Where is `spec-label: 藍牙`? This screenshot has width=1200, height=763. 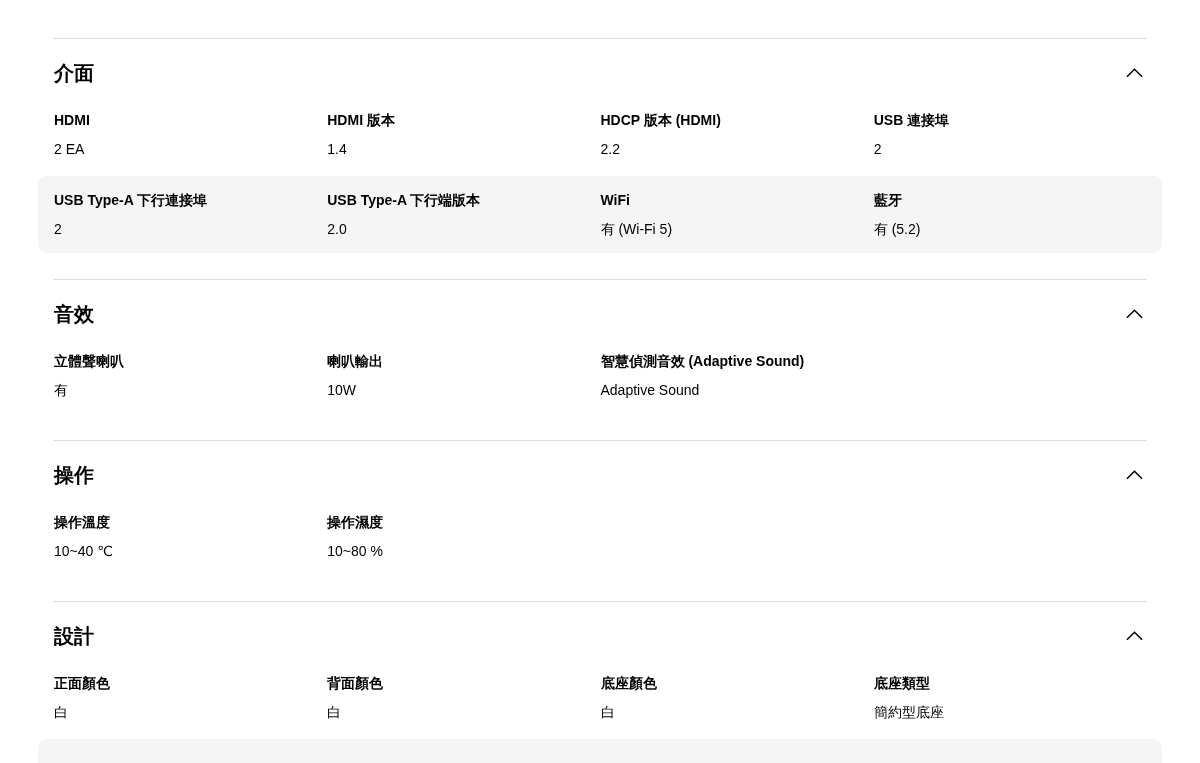
spec-label: 藍牙 is located at coordinates (888, 200).